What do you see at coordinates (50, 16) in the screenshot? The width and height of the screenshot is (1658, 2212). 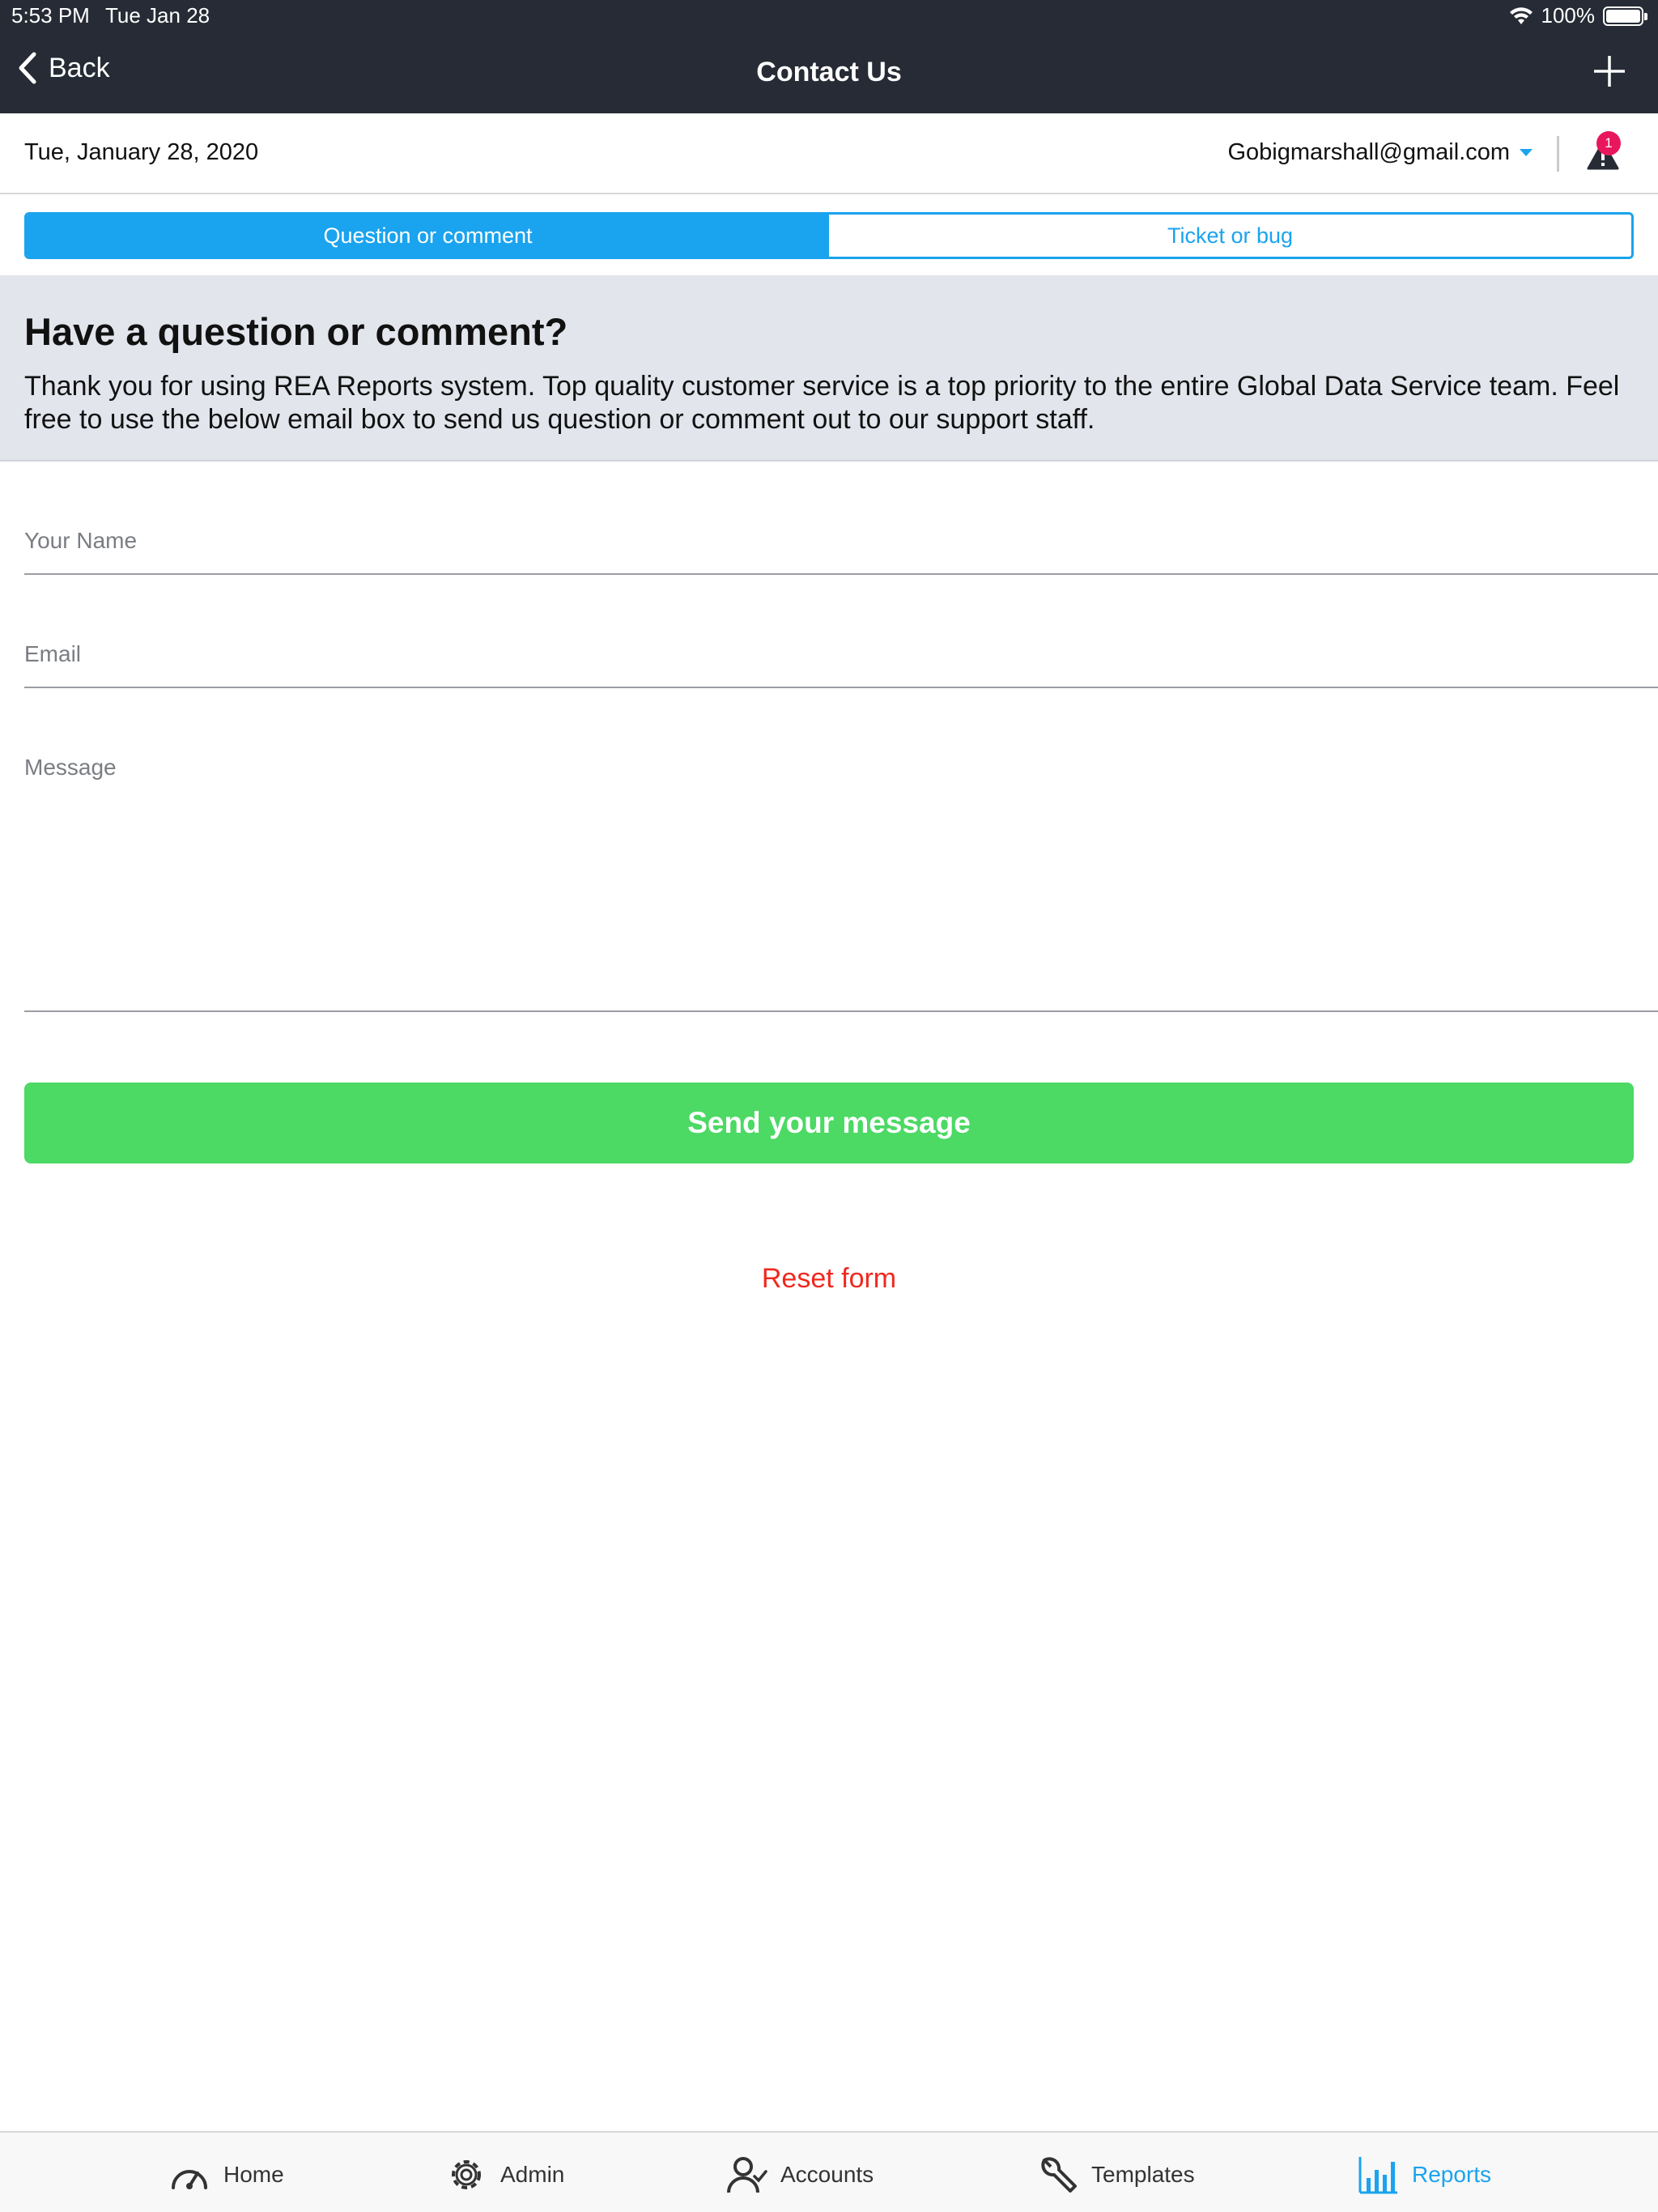 I see `status-time: 5:53 PM` at bounding box center [50, 16].